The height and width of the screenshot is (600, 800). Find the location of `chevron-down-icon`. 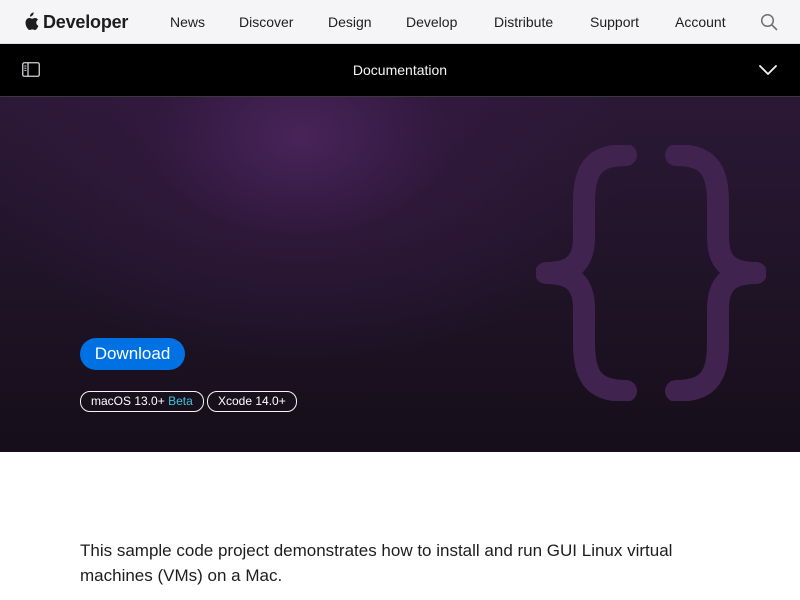

chevron-down-icon is located at coordinates (768, 70).